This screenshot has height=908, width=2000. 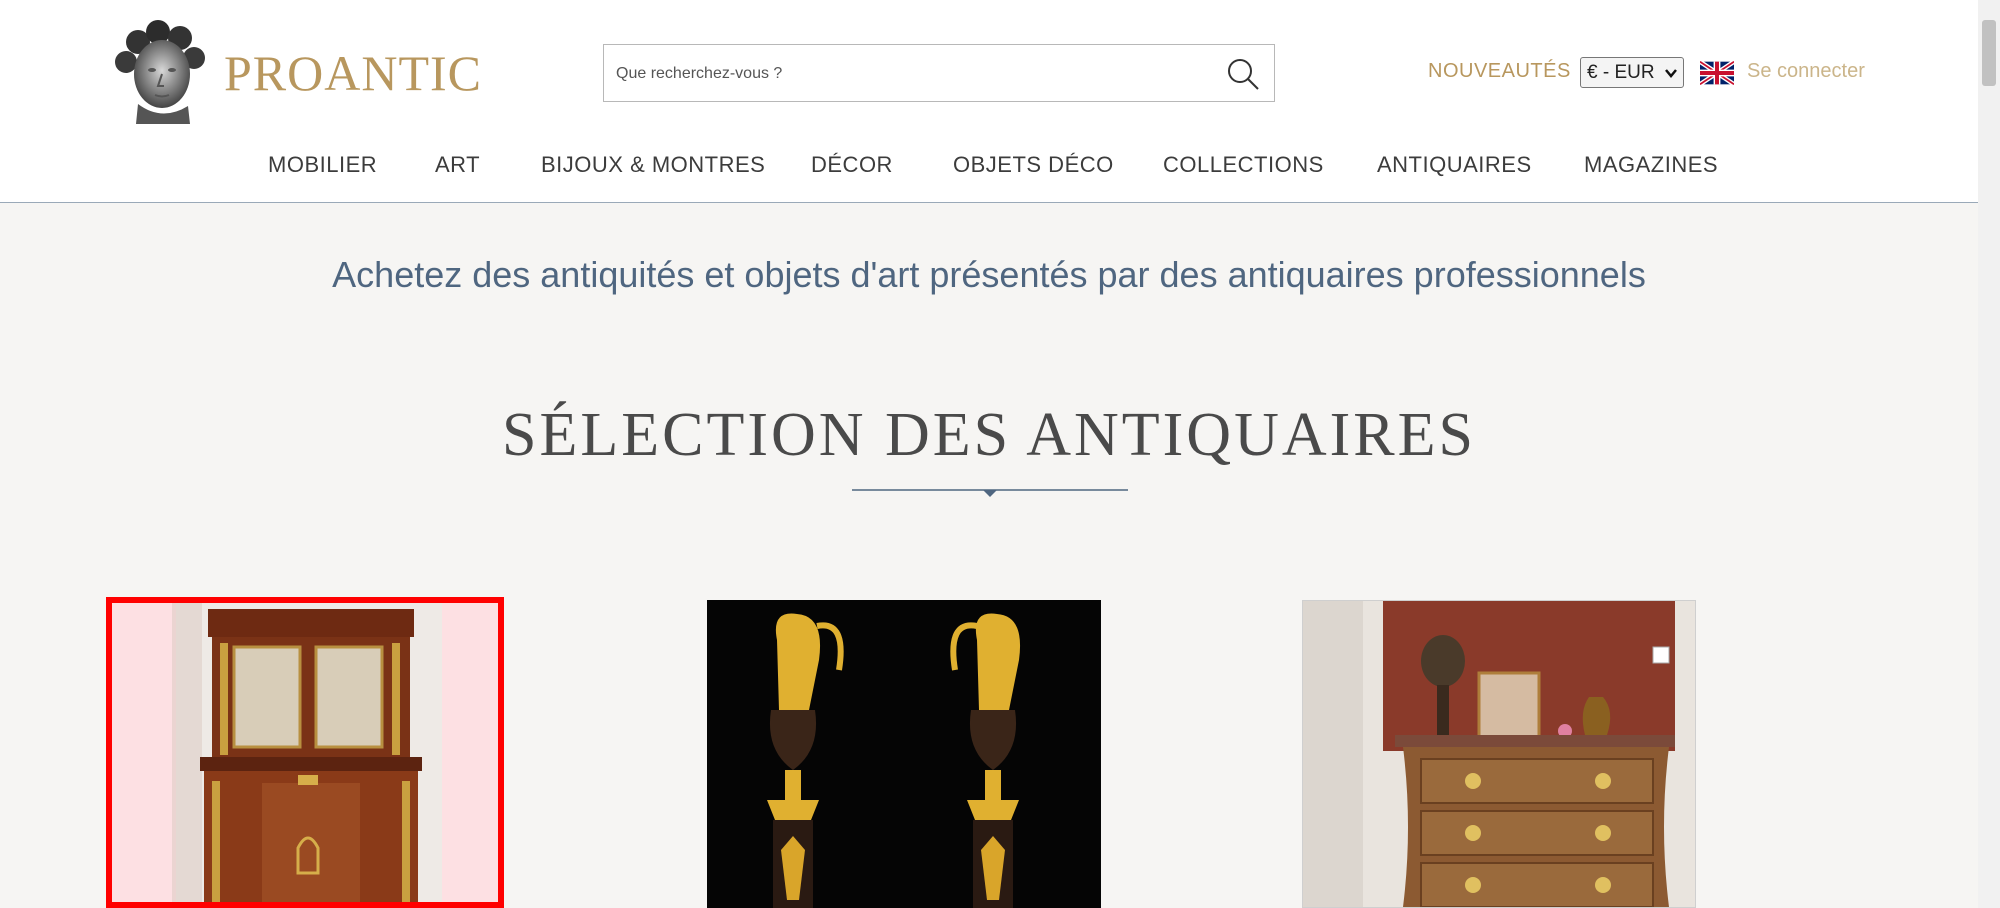 What do you see at coordinates (1621, 72) in the screenshot?
I see `currency-value: € - EUR` at bounding box center [1621, 72].